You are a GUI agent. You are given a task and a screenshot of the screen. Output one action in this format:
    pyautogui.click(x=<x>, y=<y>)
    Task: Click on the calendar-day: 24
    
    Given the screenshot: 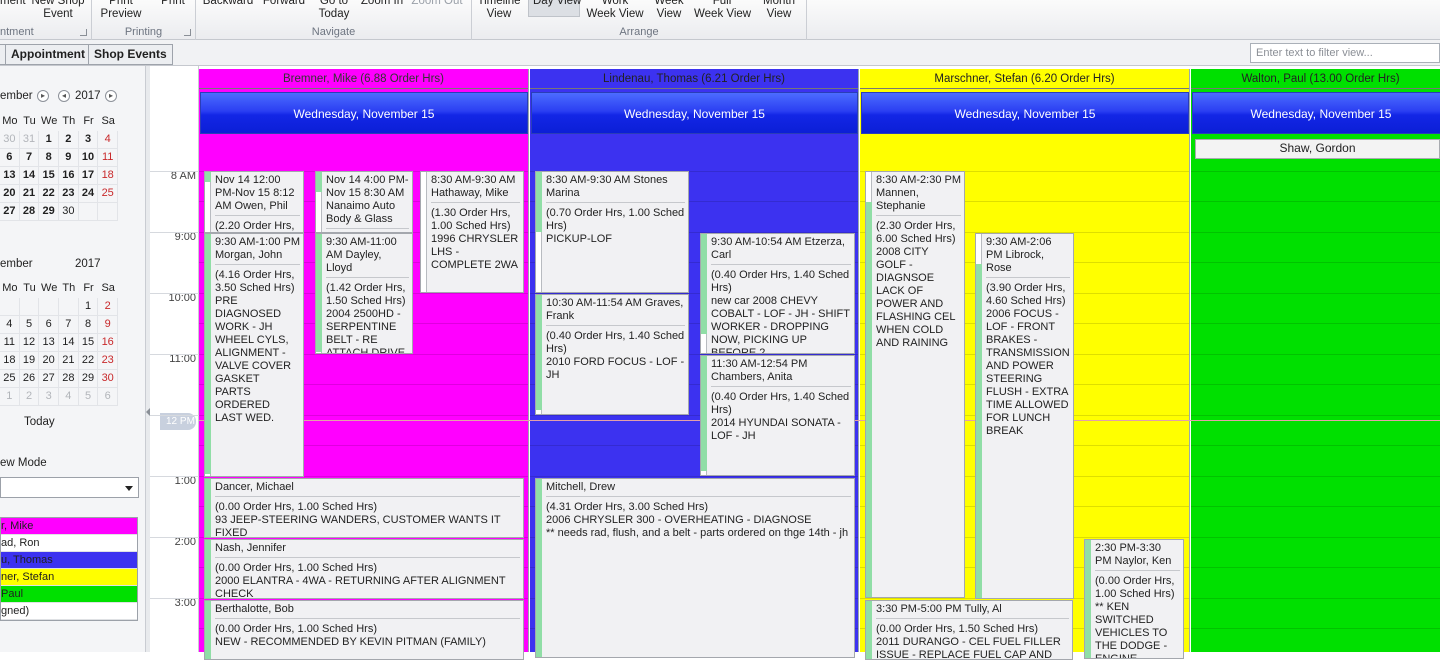 What is the action you would take?
    pyautogui.click(x=88, y=194)
    